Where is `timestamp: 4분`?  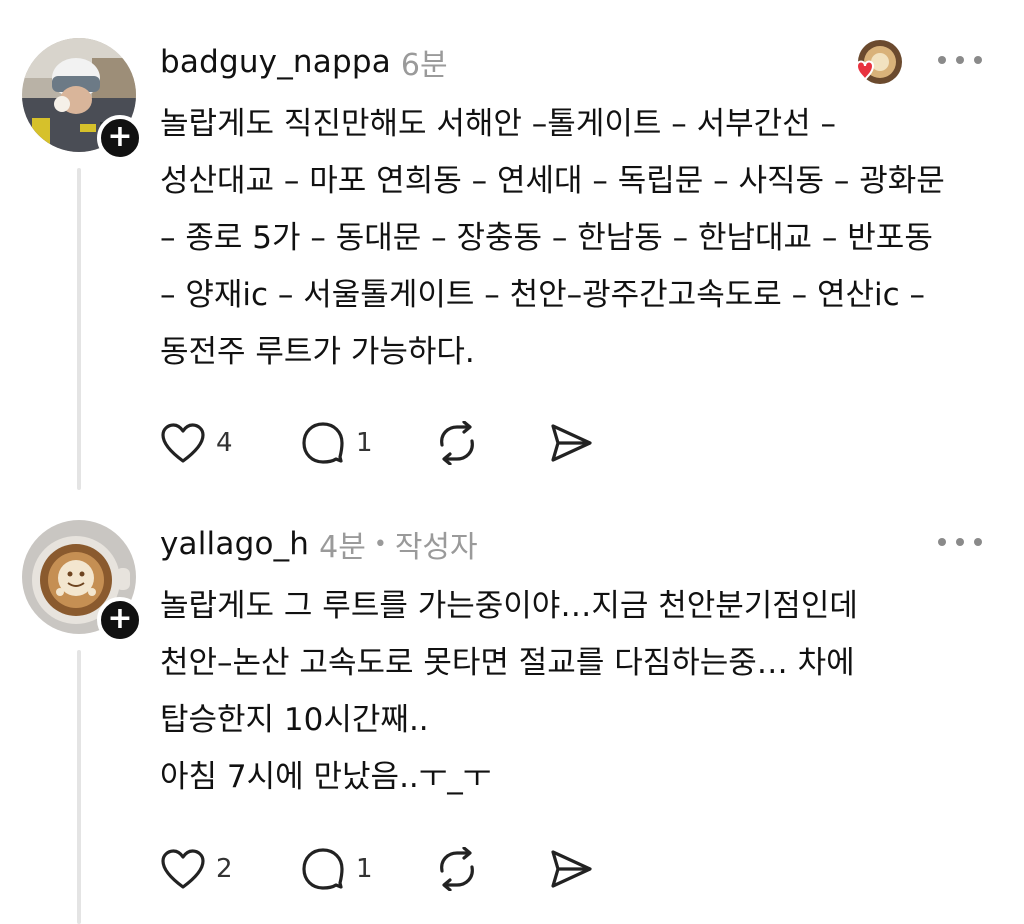
timestamp: 4분 is located at coordinates (342, 547).